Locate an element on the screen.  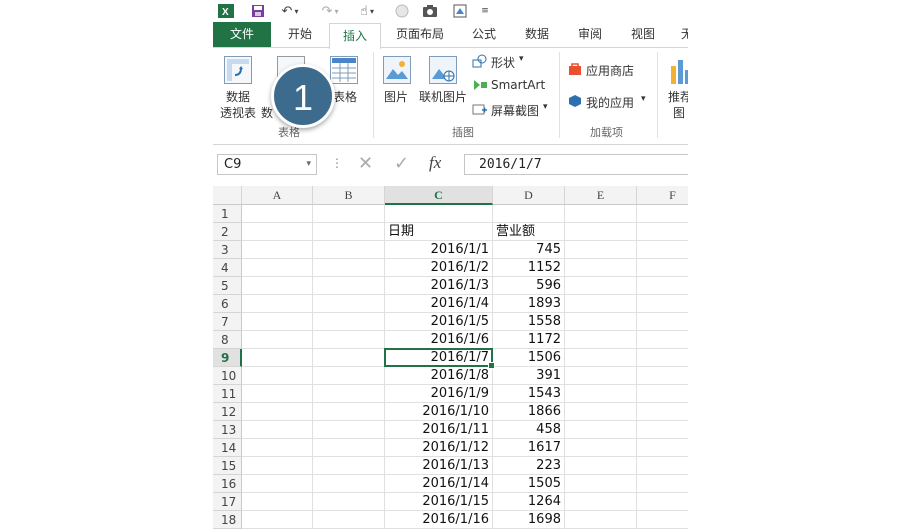
cell-e15 is located at coordinates (601, 466).